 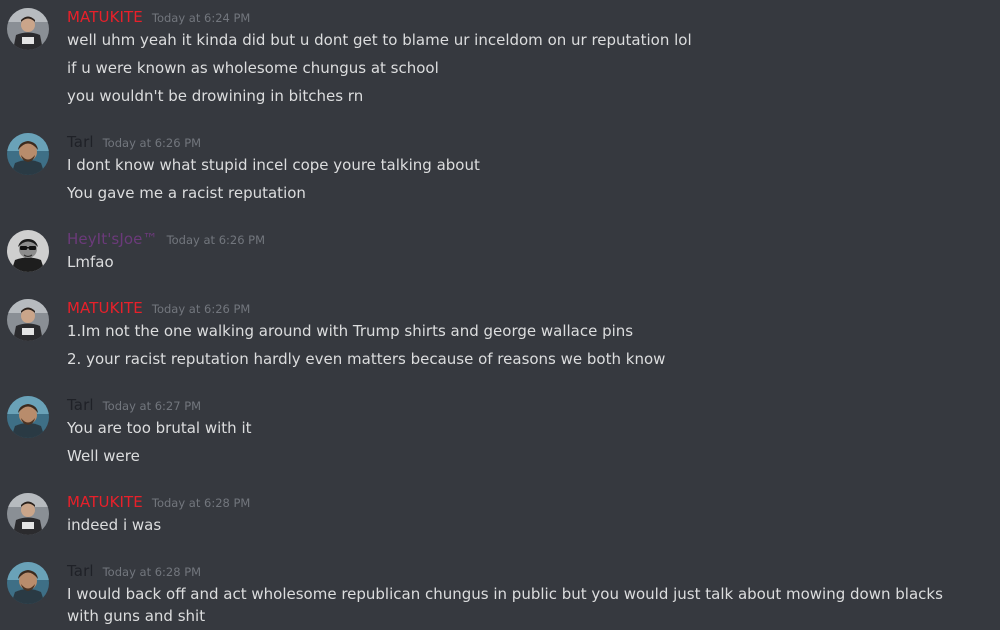 I want to click on message-header: MATUKITE Today at 6:26 PM, so click(x=158, y=308).